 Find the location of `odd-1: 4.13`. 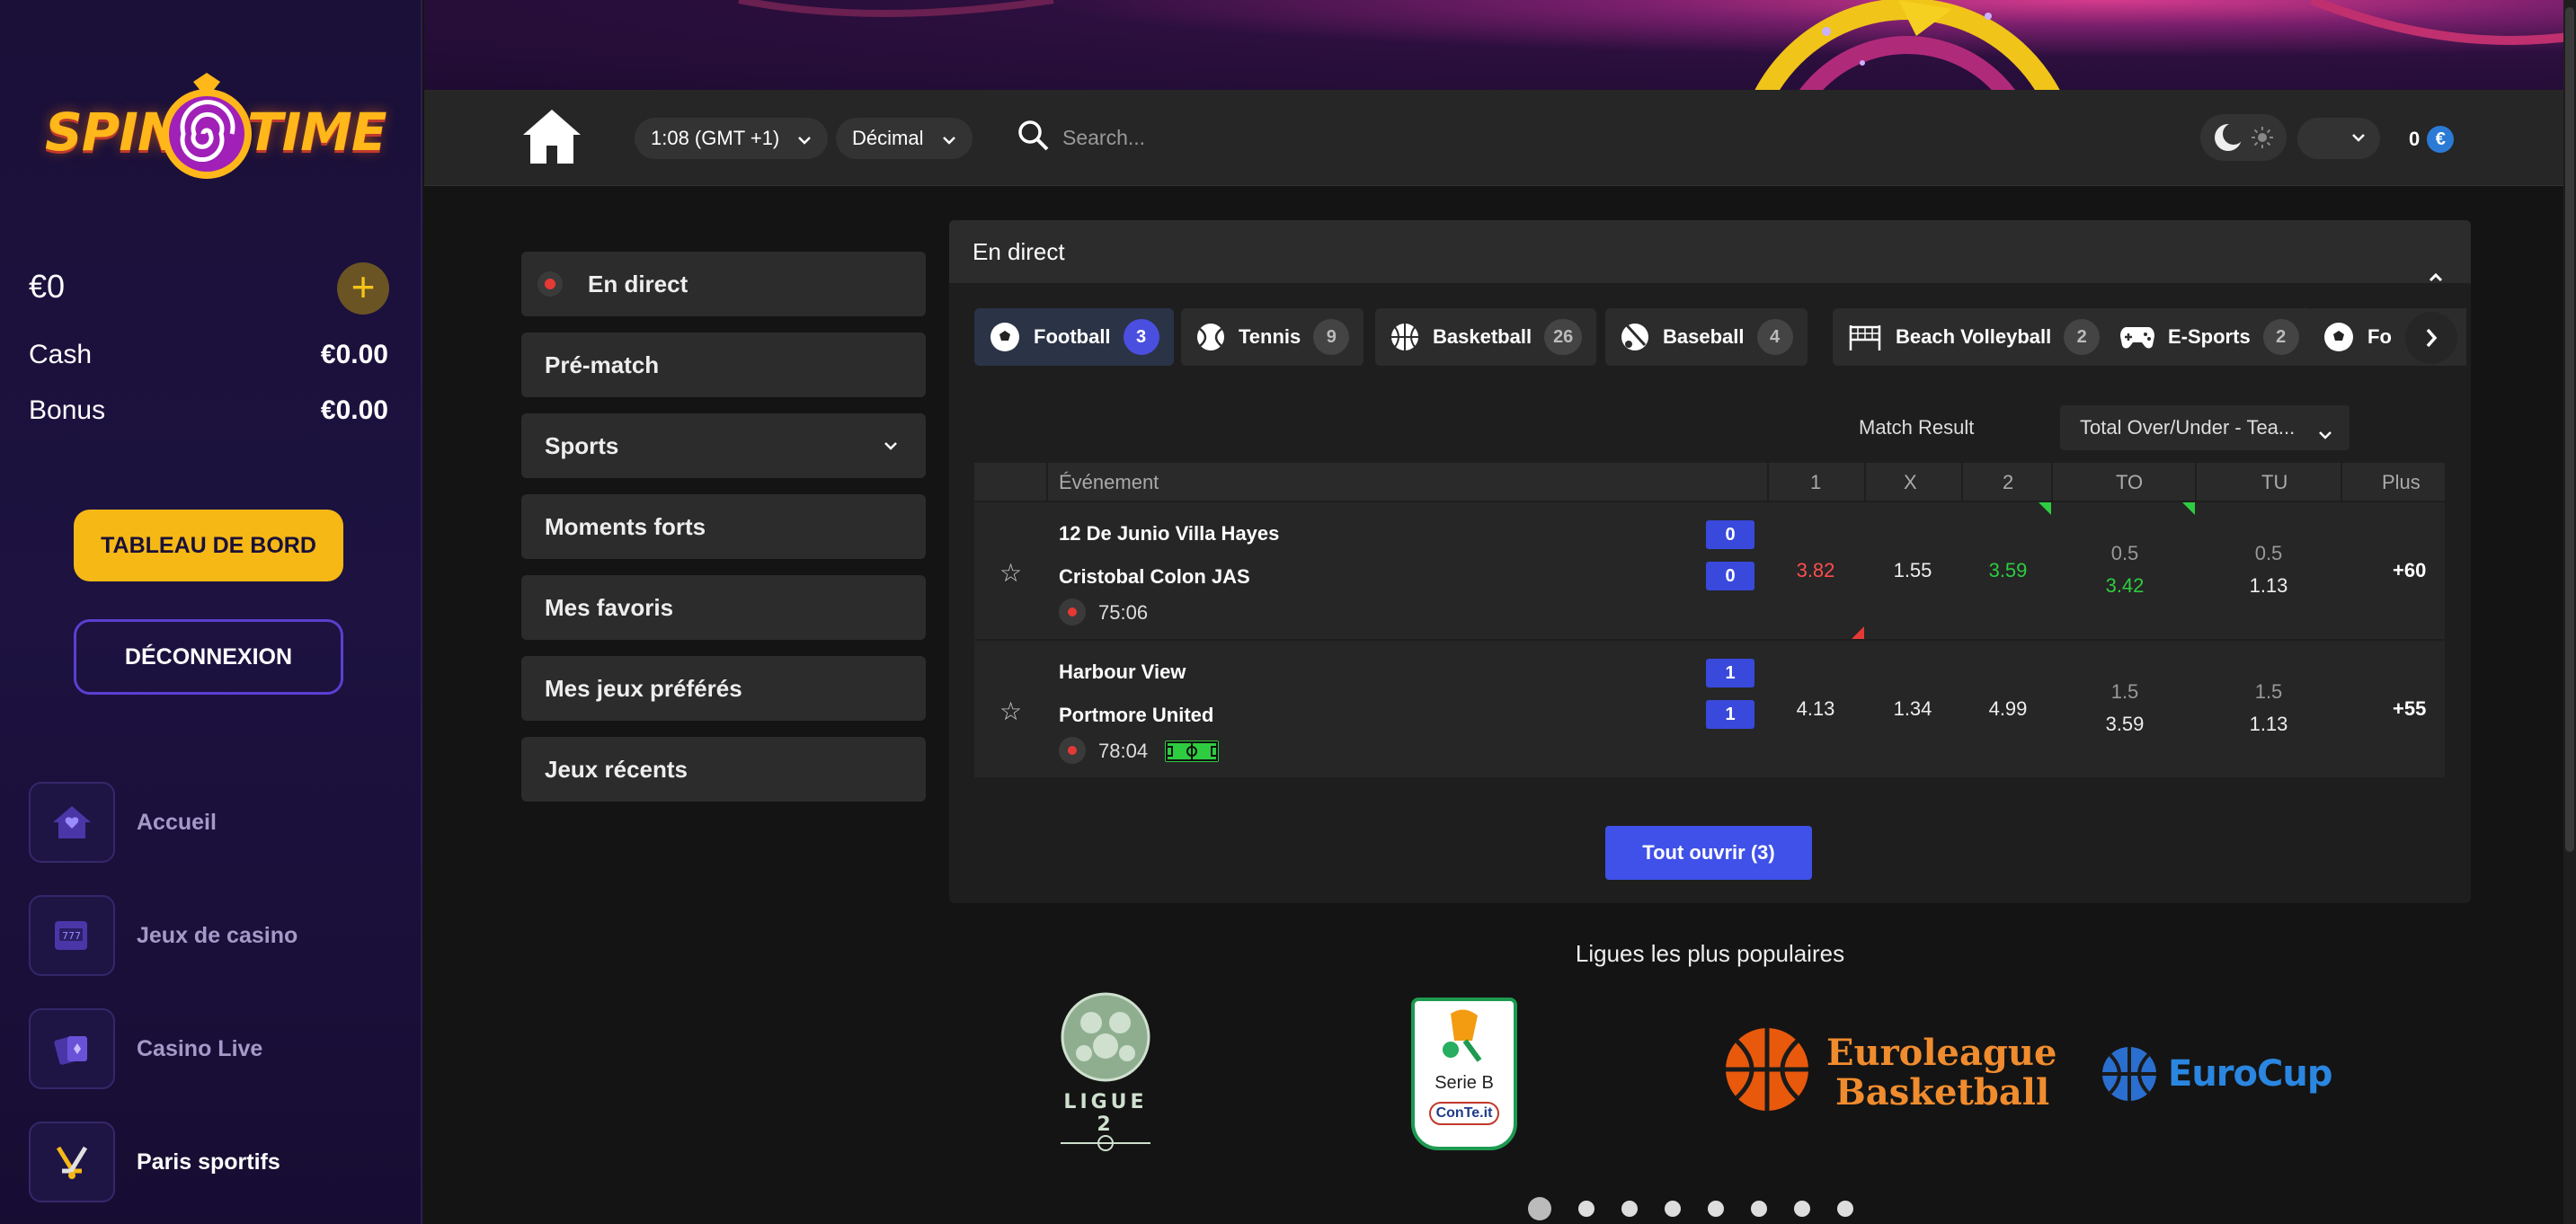

odd-1: 4.13 is located at coordinates (1816, 709).